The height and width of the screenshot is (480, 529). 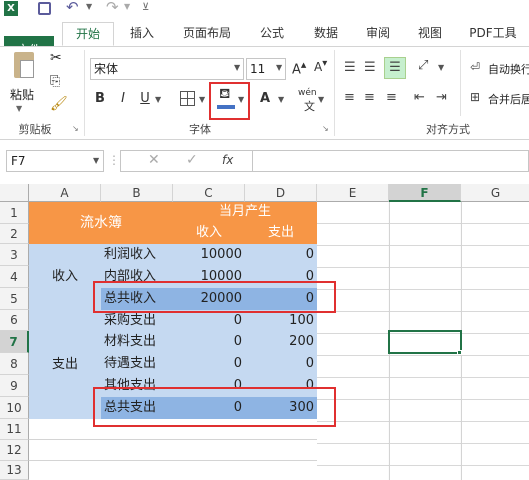 I want to click on undo-icon: ↶, so click(x=72, y=8).